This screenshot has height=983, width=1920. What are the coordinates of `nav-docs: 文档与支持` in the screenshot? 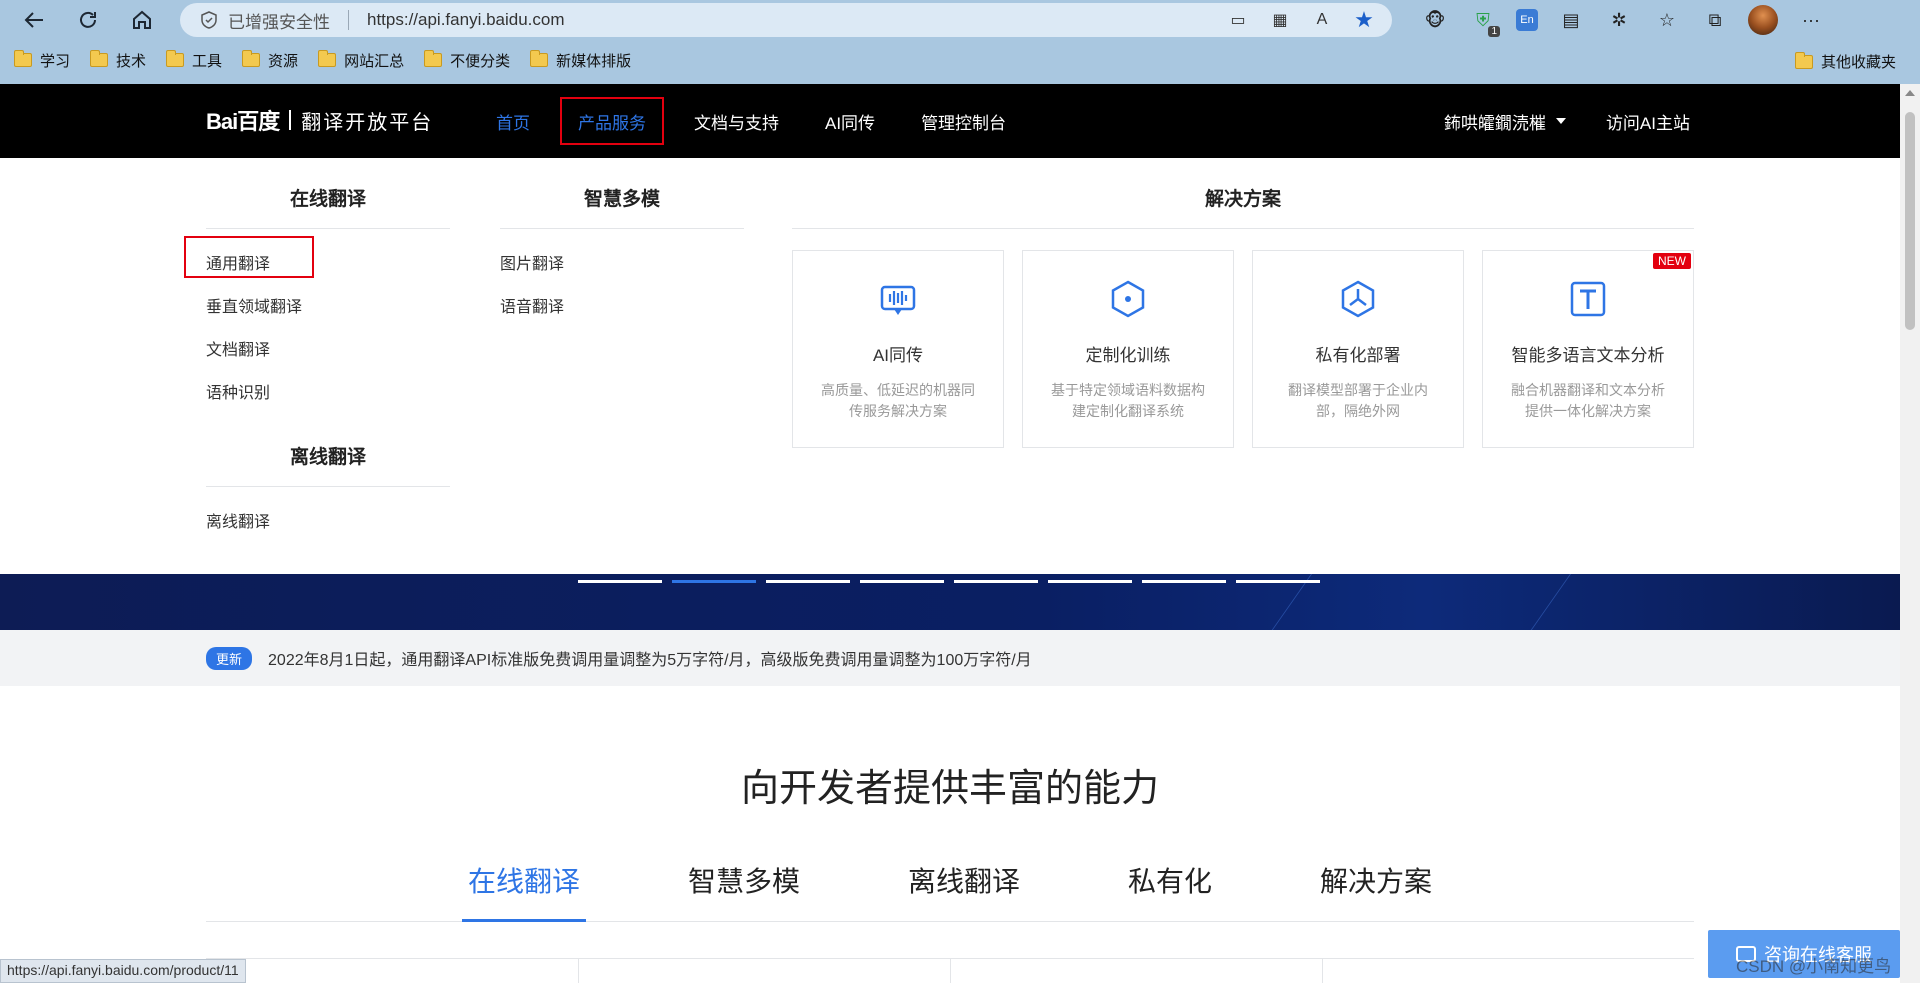 It's located at (736, 121).